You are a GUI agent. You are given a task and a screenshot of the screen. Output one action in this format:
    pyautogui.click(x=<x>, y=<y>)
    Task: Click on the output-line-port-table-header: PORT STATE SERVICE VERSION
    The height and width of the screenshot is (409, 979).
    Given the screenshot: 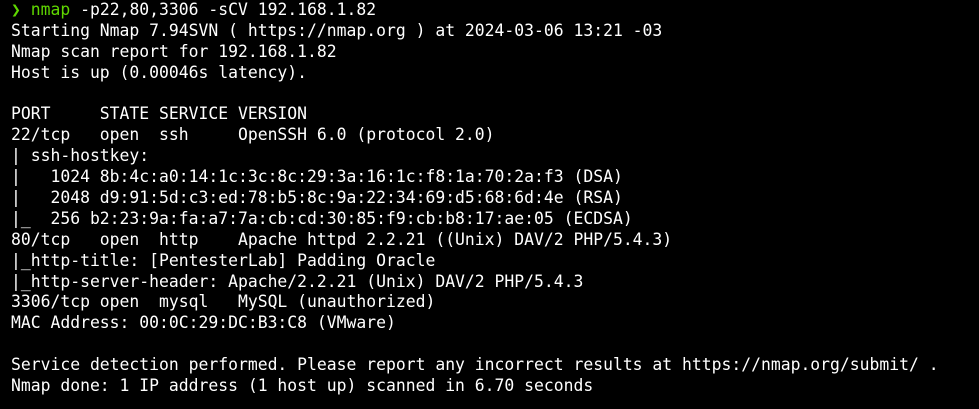 What is the action you would take?
    pyautogui.click(x=159, y=114)
    